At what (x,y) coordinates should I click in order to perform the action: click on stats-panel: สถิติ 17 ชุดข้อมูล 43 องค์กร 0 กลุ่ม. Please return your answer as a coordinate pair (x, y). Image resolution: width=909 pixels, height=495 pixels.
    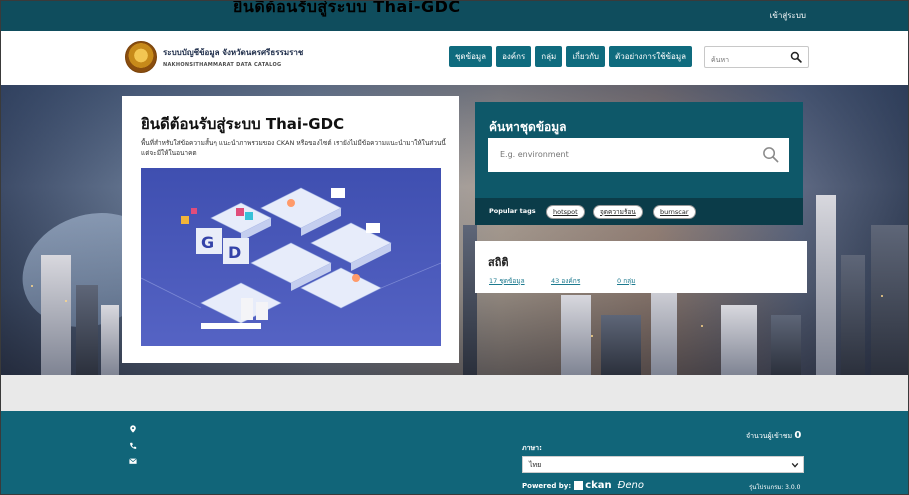
    Looking at the image, I should click on (641, 267).